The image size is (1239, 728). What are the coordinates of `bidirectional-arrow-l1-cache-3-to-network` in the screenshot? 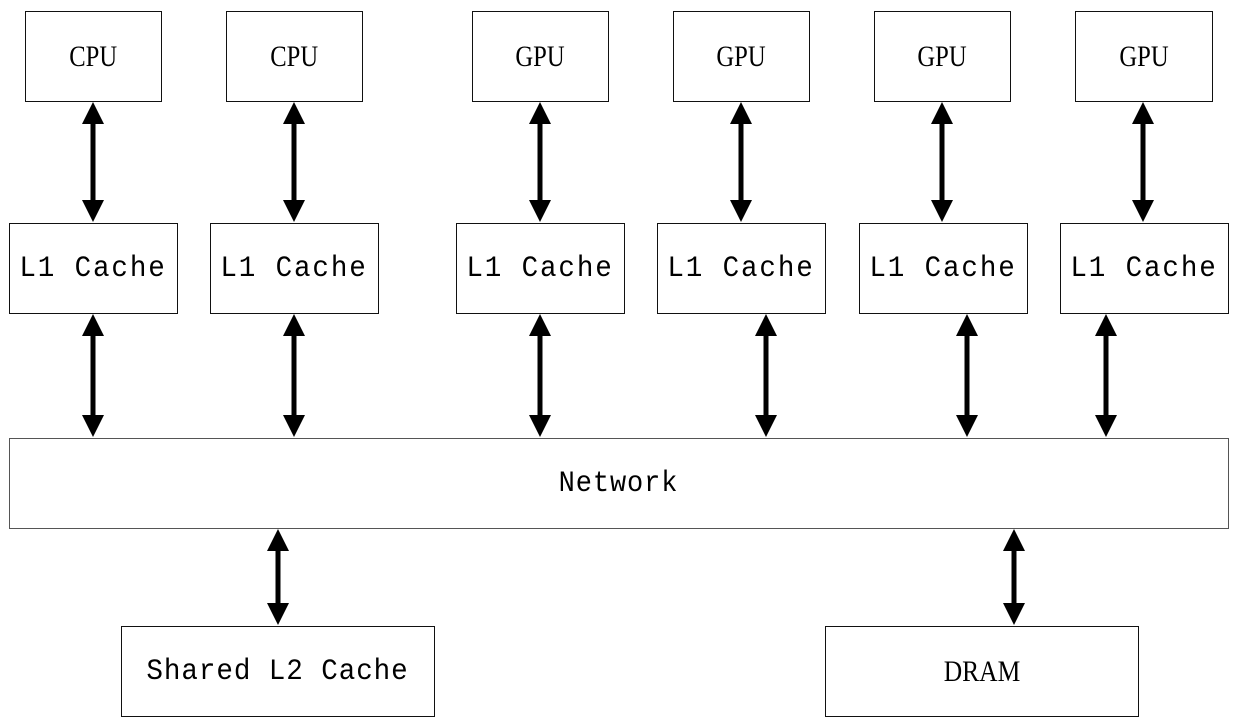 It's located at (540, 375).